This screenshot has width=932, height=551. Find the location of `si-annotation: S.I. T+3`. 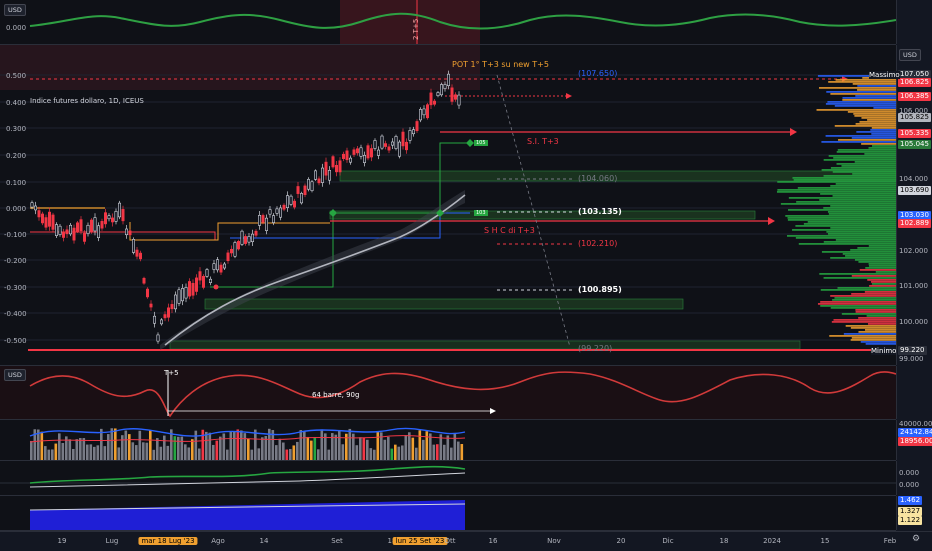

si-annotation: S.I. T+3 is located at coordinates (543, 141).